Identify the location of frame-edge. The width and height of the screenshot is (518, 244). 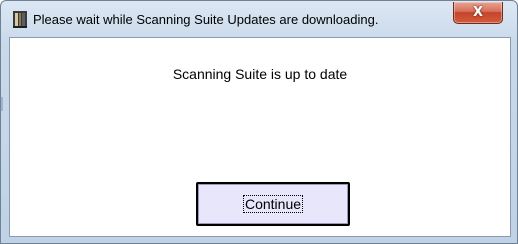
(2, 104).